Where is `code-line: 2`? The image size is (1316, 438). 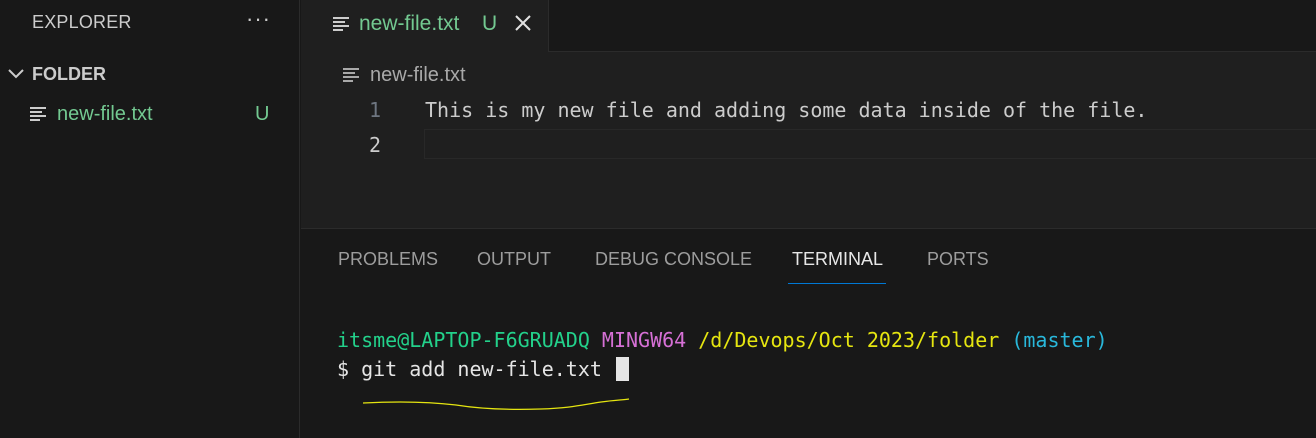
code-line: 2 is located at coordinates (808, 145).